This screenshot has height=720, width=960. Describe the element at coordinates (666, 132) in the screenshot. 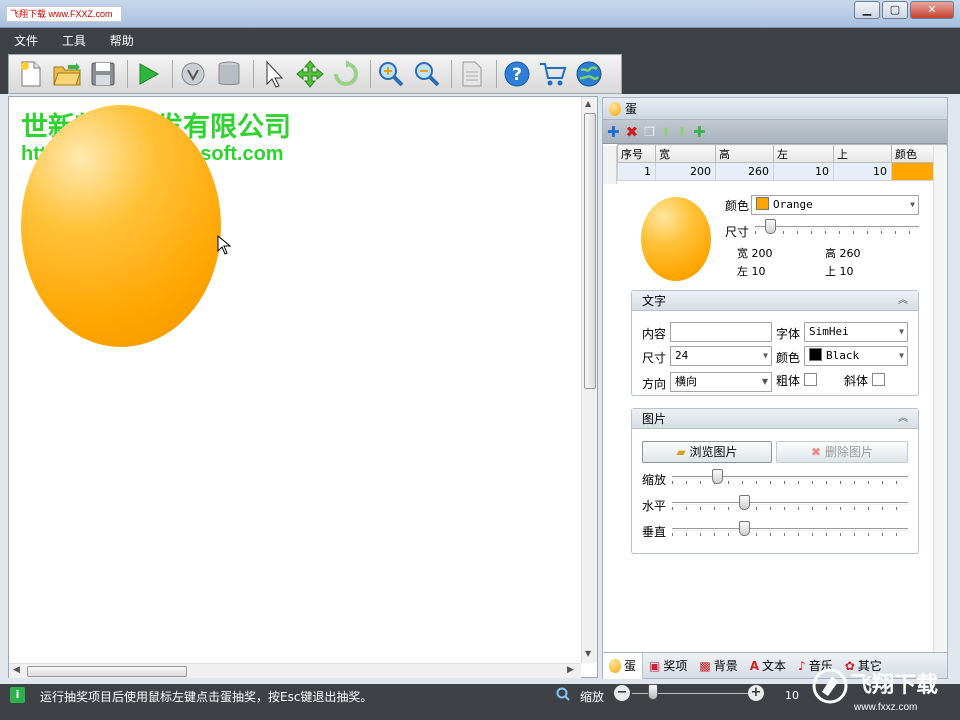

I see `move-up-icon: ⬆` at that location.